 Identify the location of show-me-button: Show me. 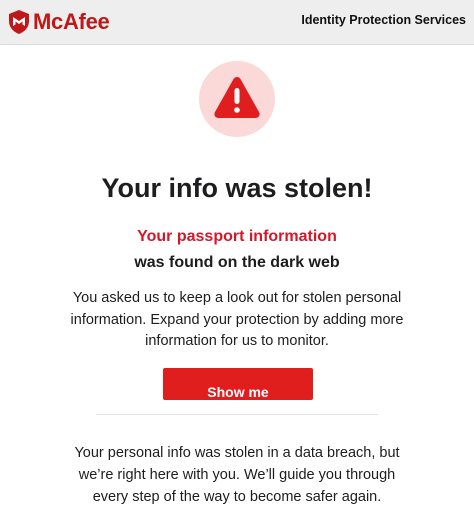
(238, 384).